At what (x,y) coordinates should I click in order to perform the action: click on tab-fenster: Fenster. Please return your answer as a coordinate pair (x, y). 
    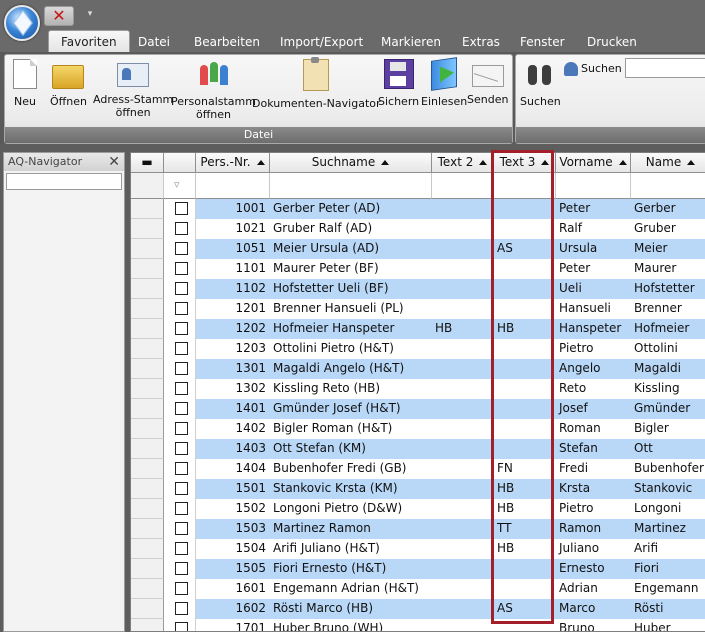
    Looking at the image, I should click on (542, 41).